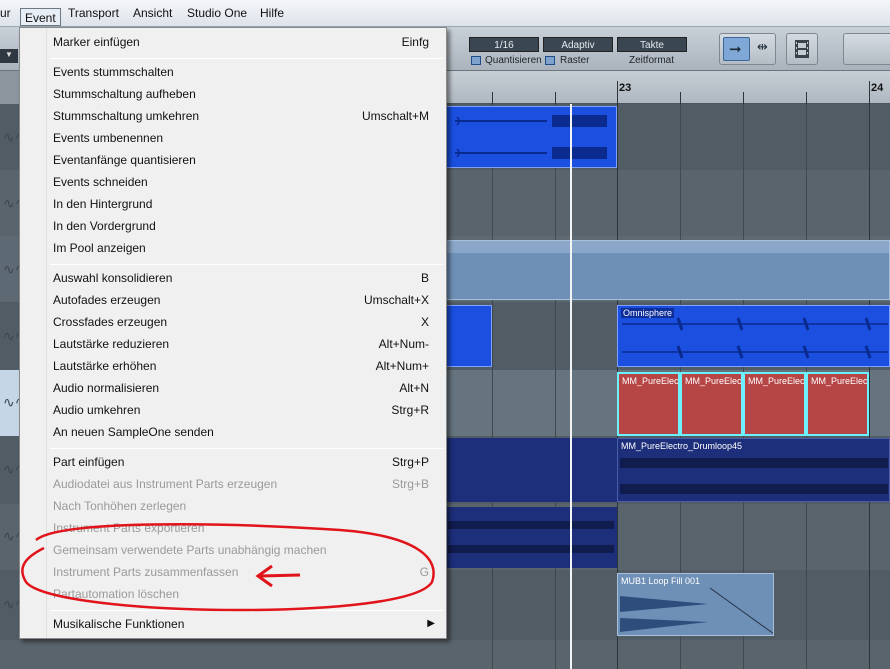 This screenshot has width=890, height=669. I want to click on annotation-arrow-icon, so click(278, 576).